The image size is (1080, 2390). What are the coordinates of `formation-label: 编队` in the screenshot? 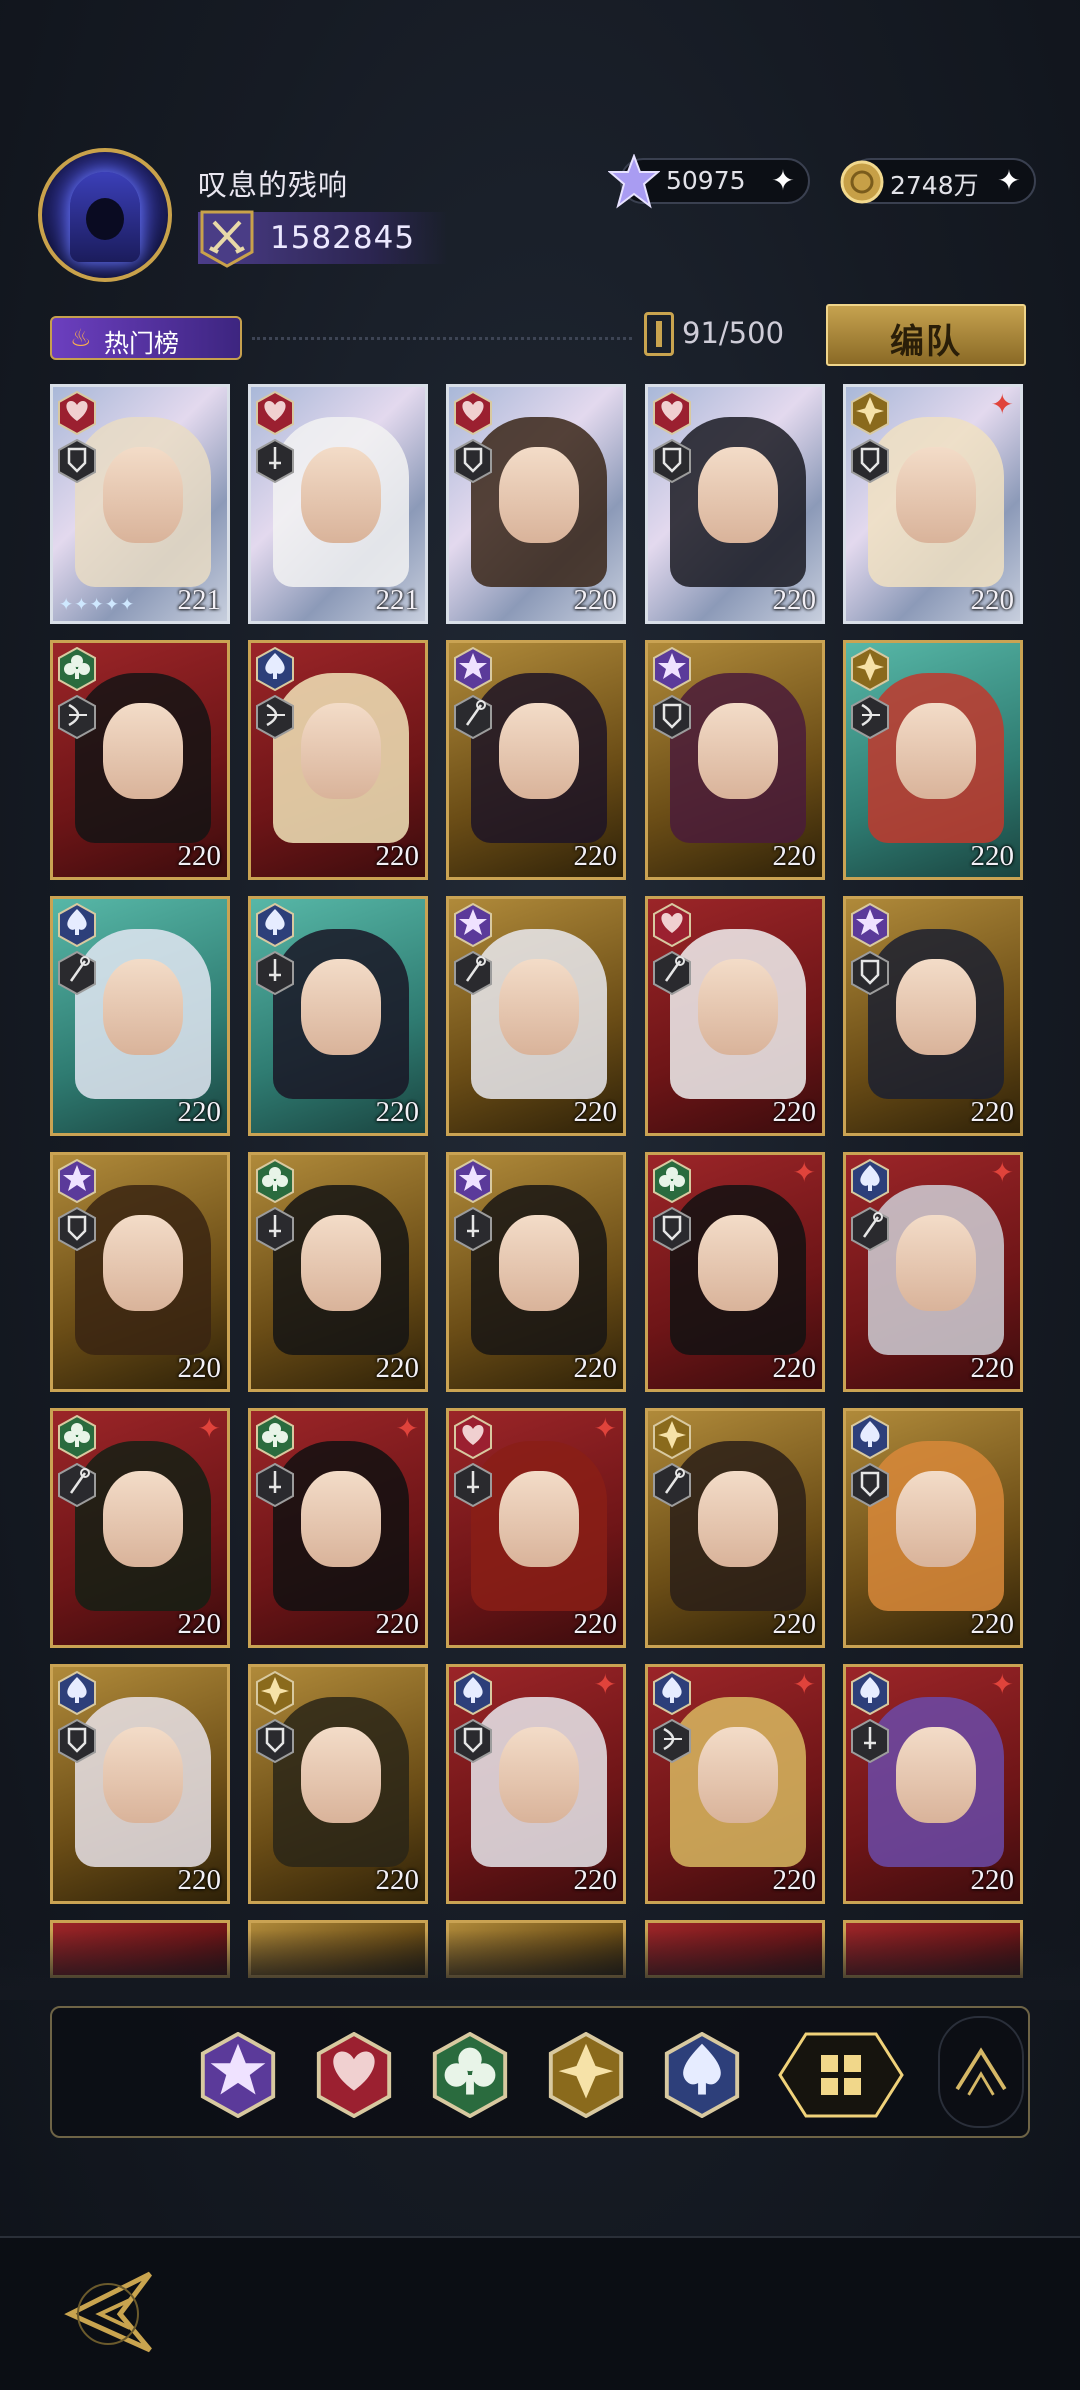 It's located at (926, 342).